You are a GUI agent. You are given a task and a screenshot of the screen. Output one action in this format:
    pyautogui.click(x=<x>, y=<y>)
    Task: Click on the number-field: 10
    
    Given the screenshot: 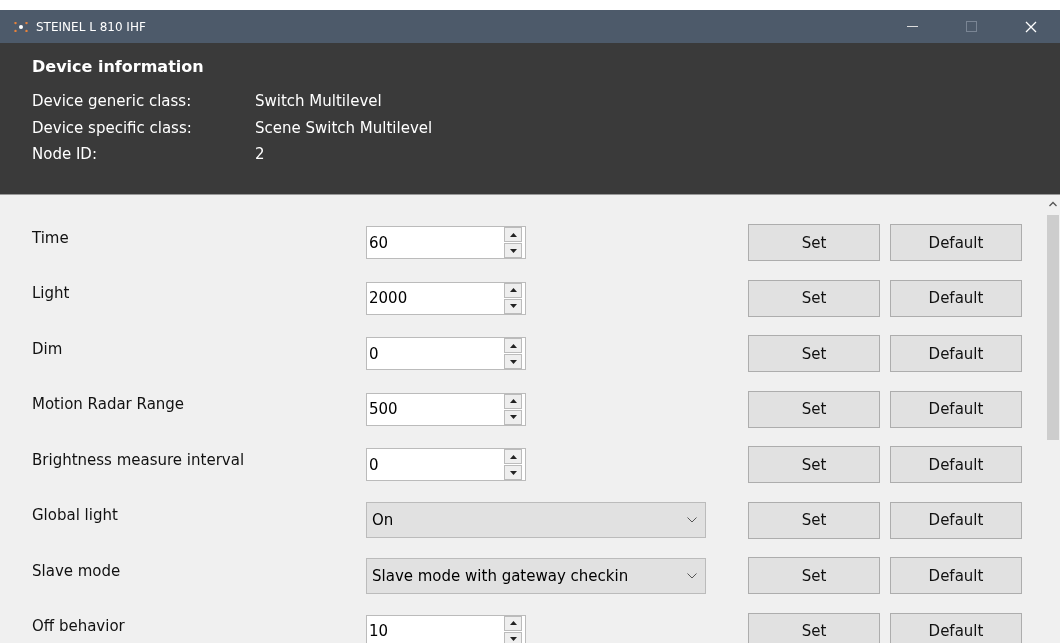 What is the action you would take?
    pyautogui.click(x=446, y=628)
    